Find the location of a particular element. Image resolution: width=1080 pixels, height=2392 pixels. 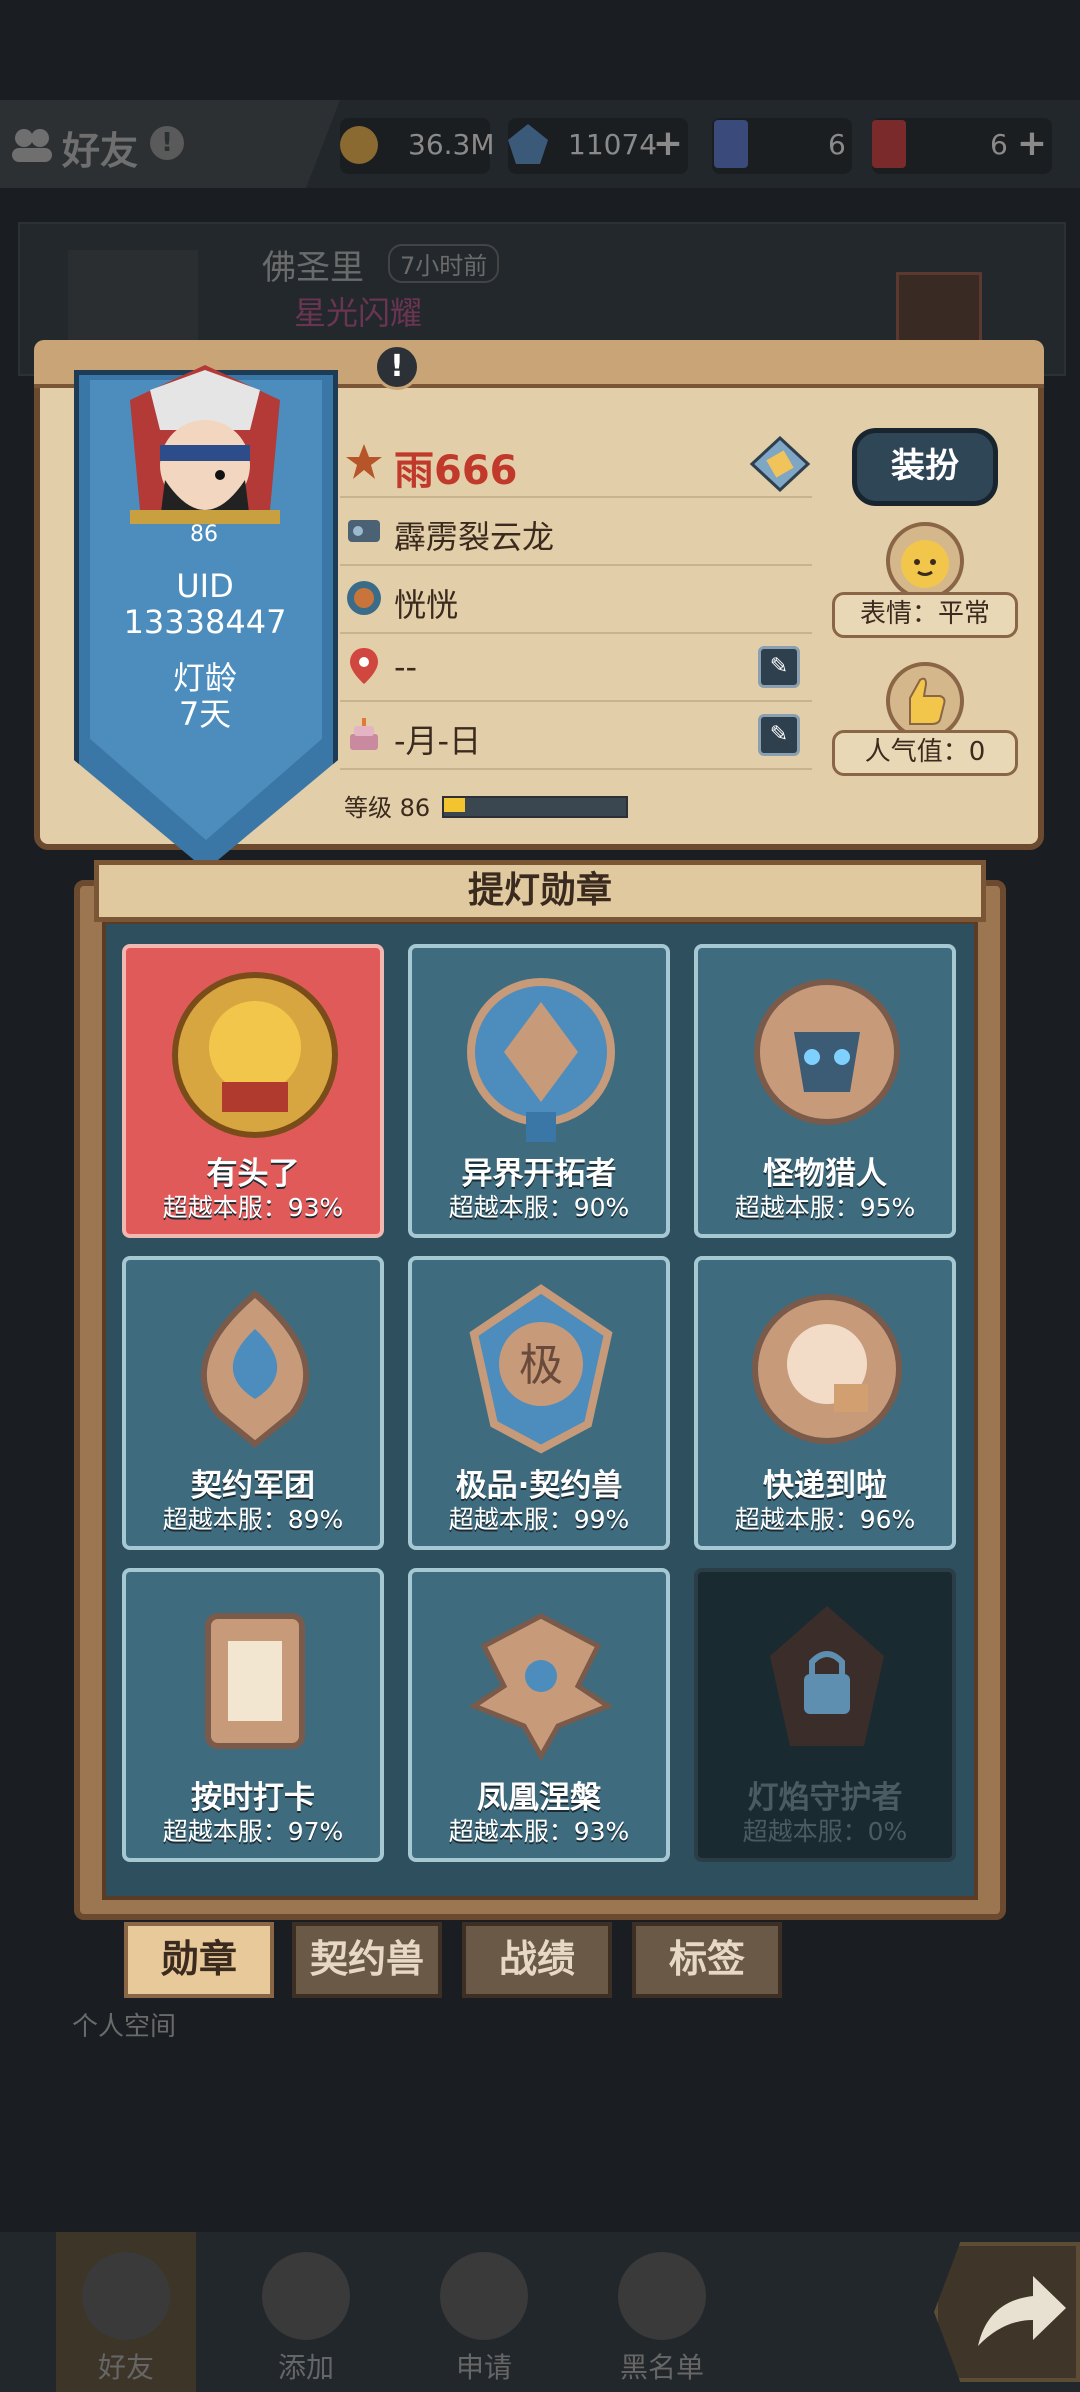

guild-row: 恍恍 is located at coordinates (576, 600).